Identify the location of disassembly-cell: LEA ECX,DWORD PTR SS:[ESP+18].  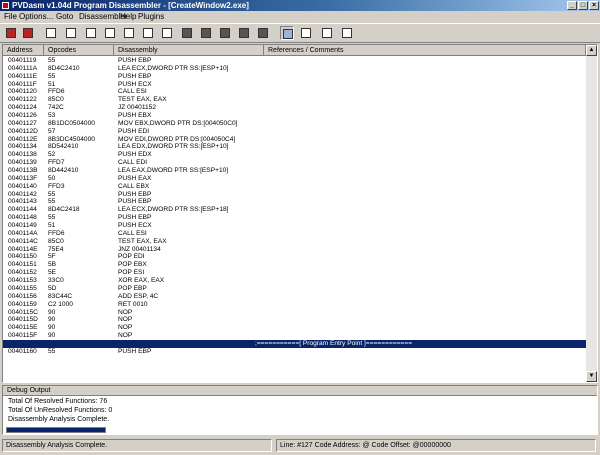
(173, 210).